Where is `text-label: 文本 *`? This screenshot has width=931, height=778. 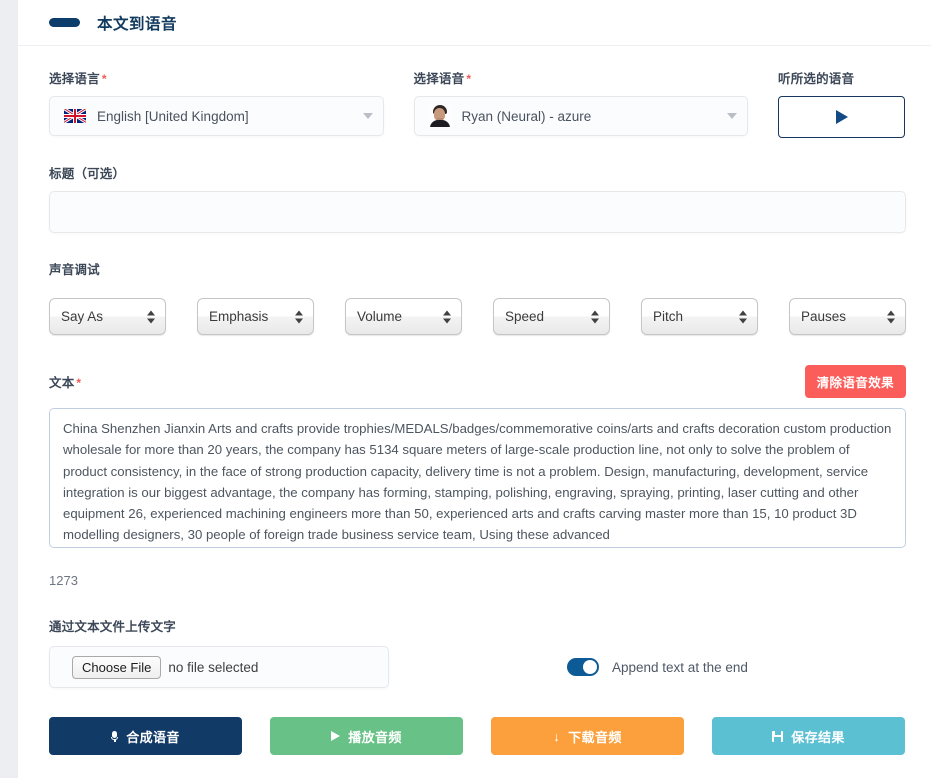
text-label: 文本 * is located at coordinates (65, 381).